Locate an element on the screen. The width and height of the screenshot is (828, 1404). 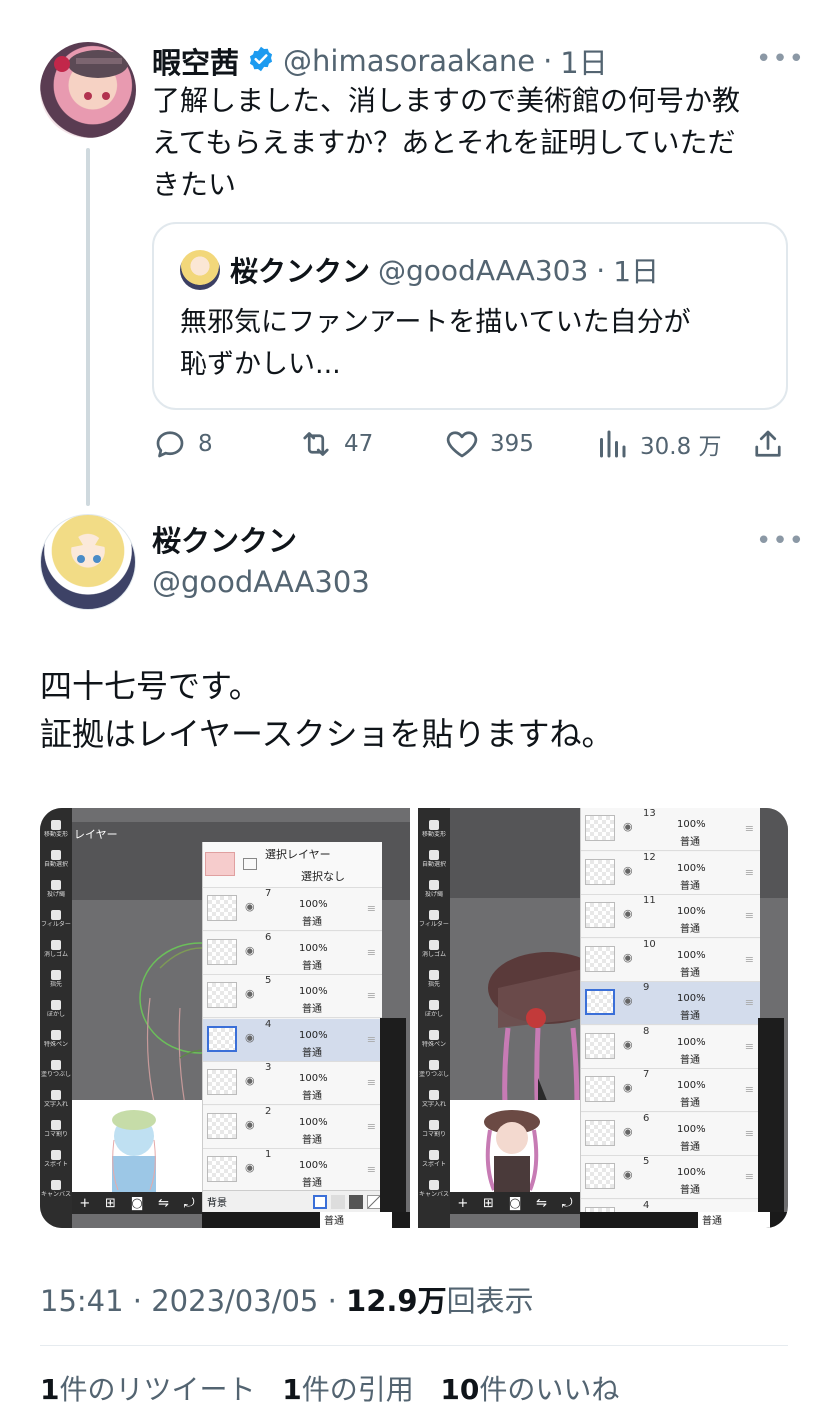
main-display-name: 桜クンクン is located at coordinates (261, 541).